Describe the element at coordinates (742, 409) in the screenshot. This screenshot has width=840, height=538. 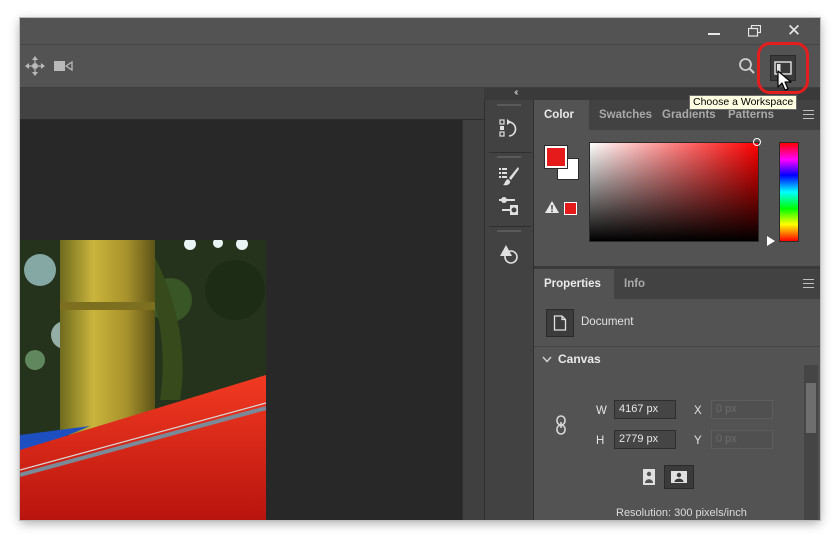
I see `x-field: 0 px` at that location.